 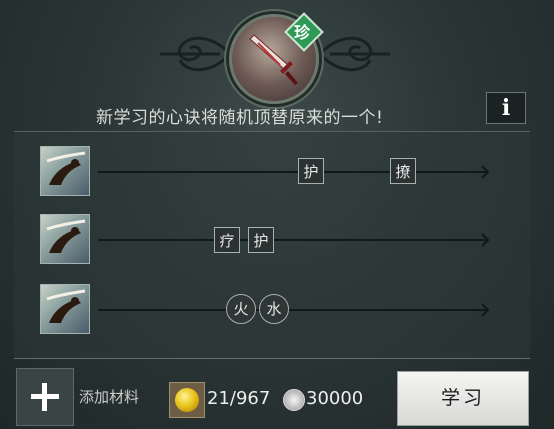 I want to click on skill-tag: 疗, so click(x=227, y=240).